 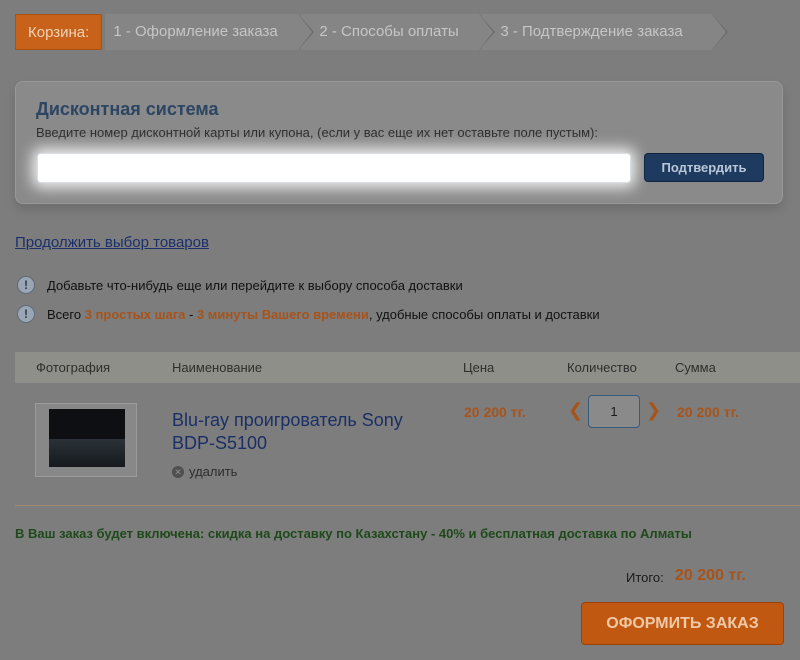 I want to click on discount-code-input, so click(x=334, y=168).